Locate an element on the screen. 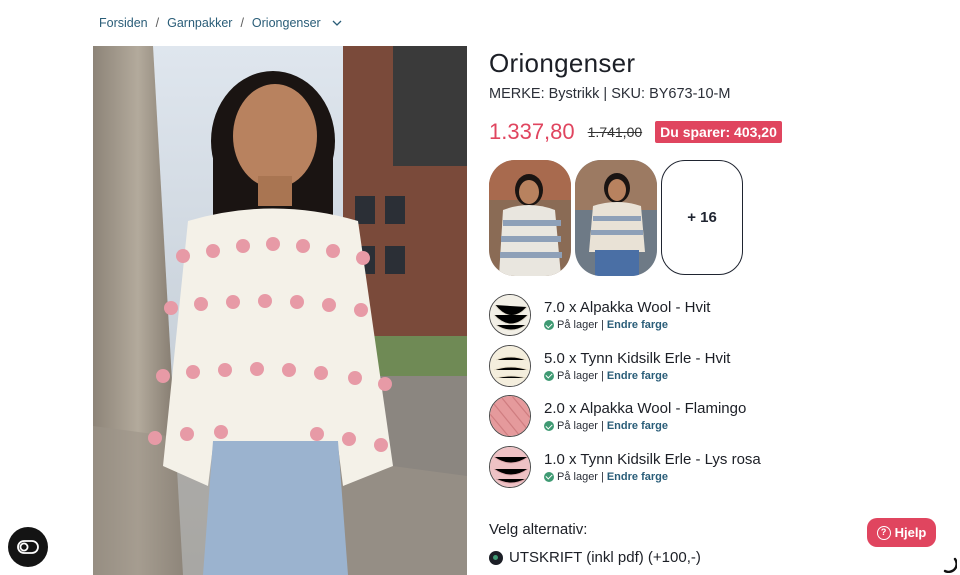 The image size is (960, 575). loading-spinner-icon is located at coordinates (950, 565).